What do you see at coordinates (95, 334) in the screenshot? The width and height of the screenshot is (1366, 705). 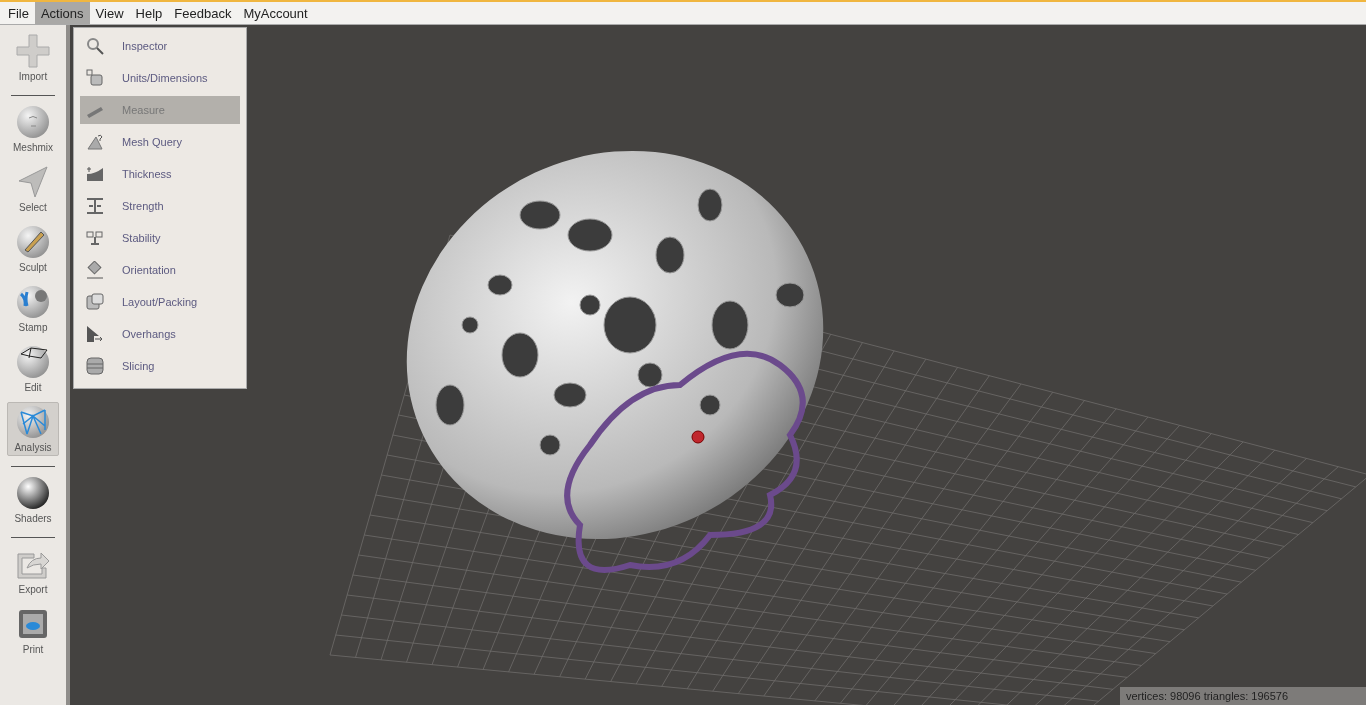 I see `overhang-icon` at bounding box center [95, 334].